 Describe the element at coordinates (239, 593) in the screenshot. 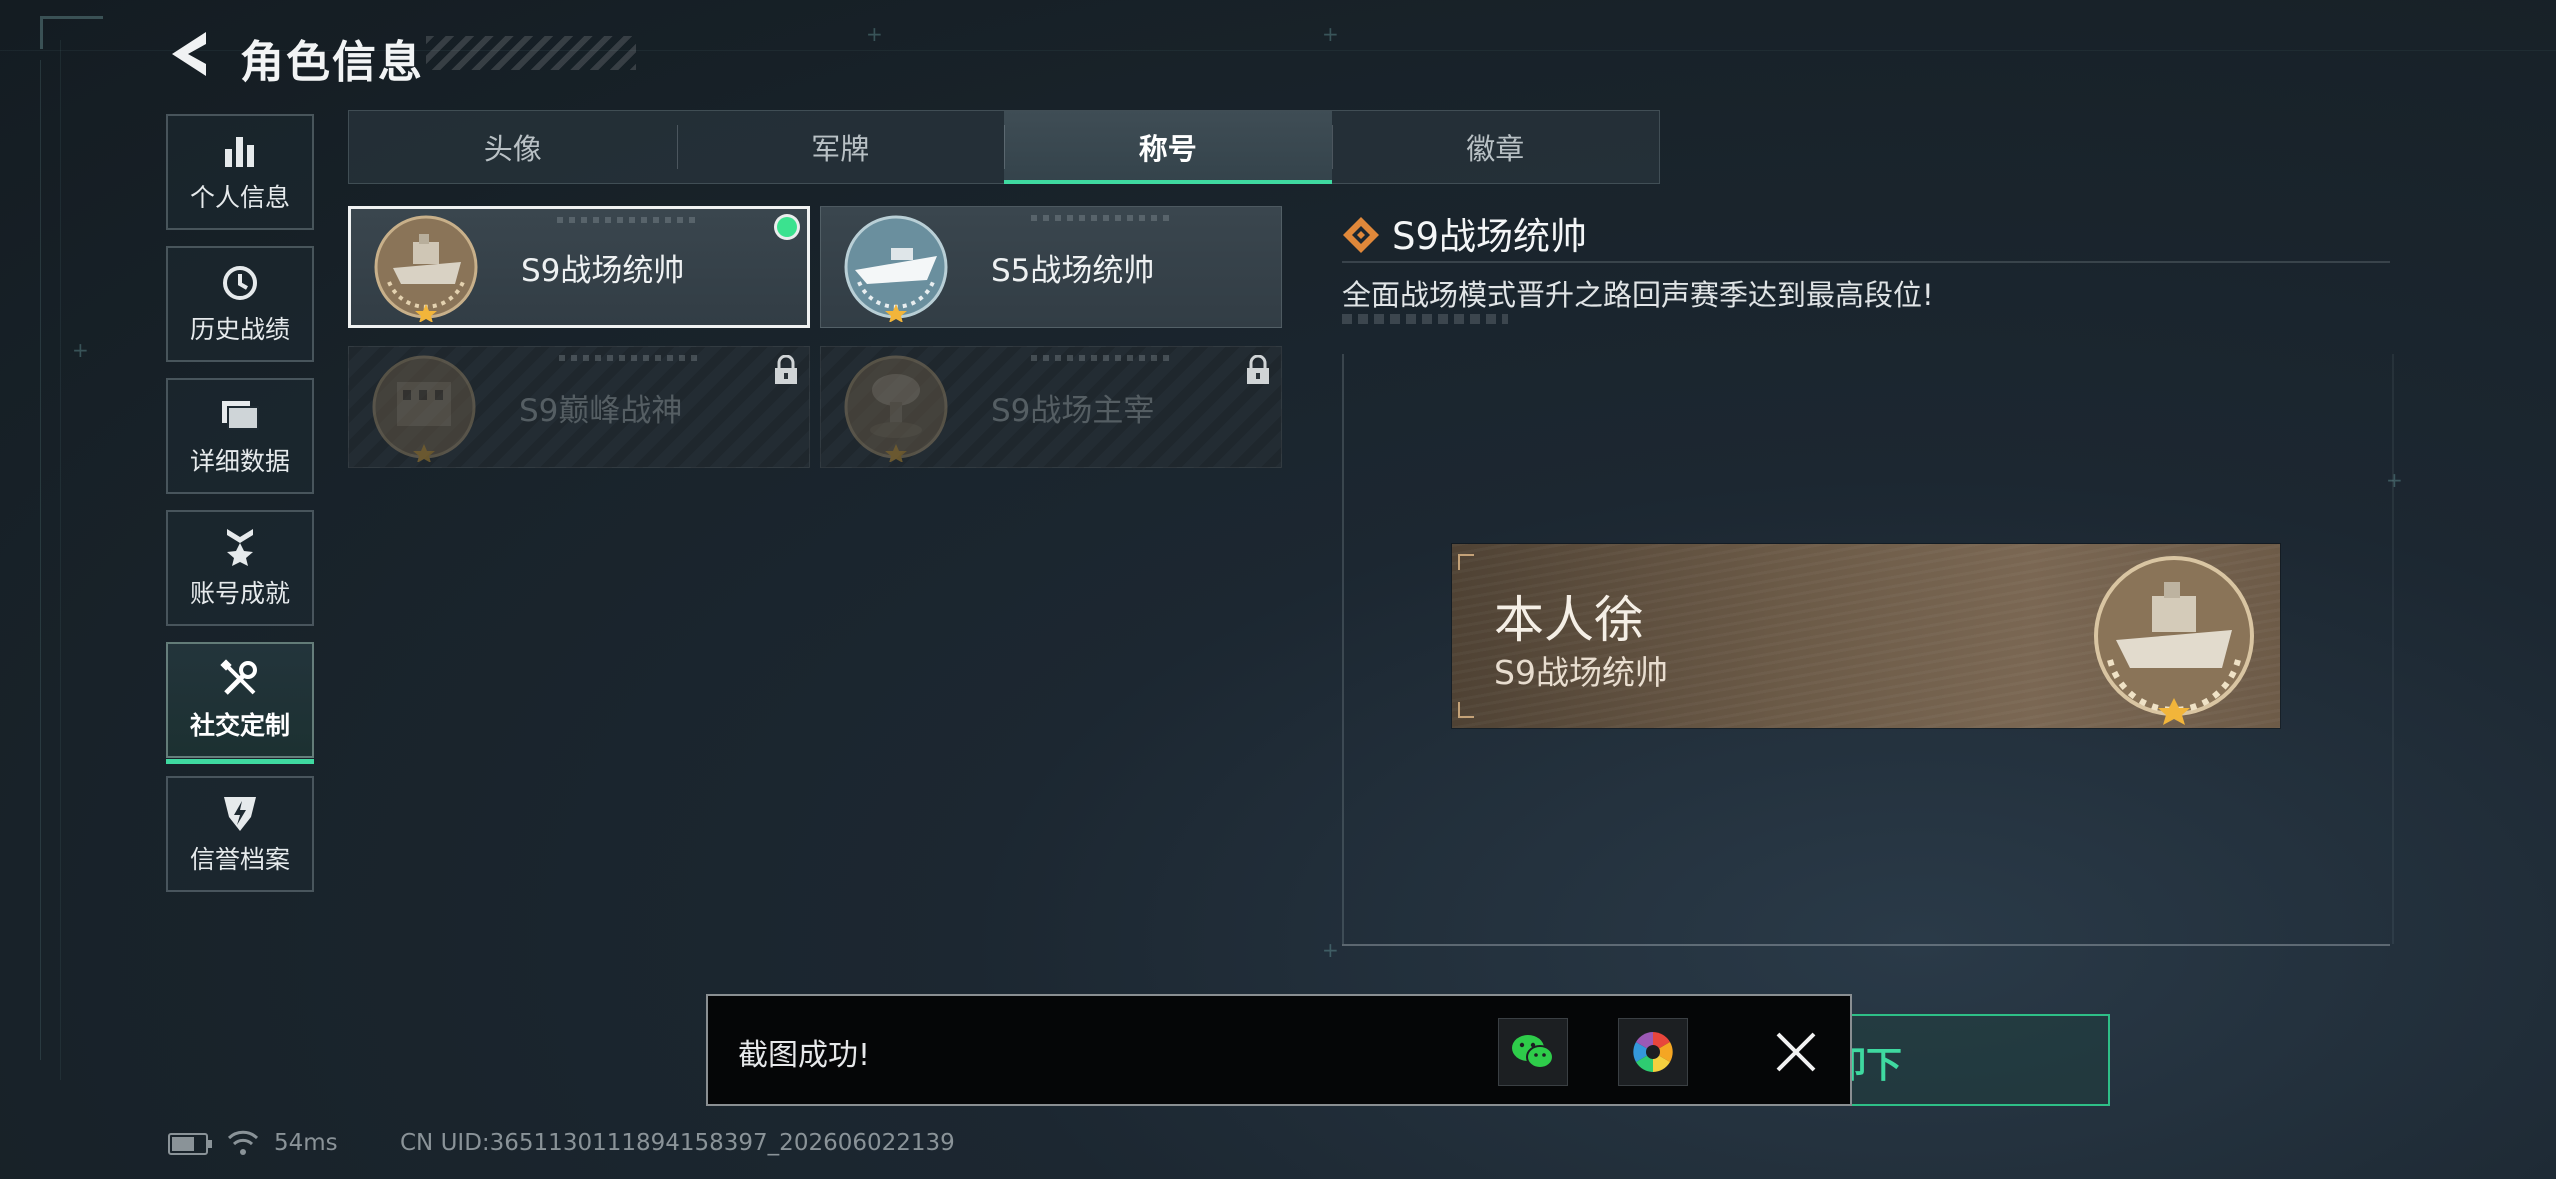

I see `sidebar-item-label: 账号成就` at that location.